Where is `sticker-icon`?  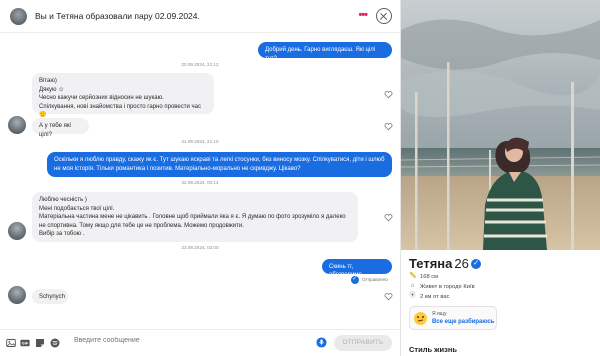
sticker-icon is located at coordinates (40, 343).